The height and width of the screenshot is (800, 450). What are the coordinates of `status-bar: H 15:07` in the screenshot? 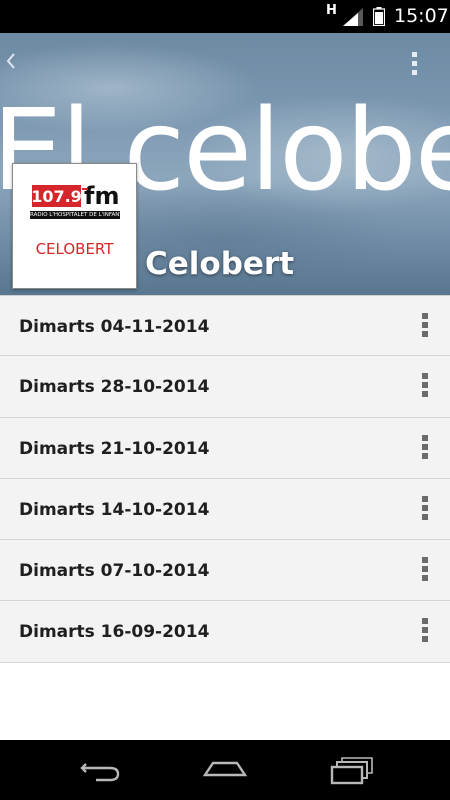 It's located at (225, 16).